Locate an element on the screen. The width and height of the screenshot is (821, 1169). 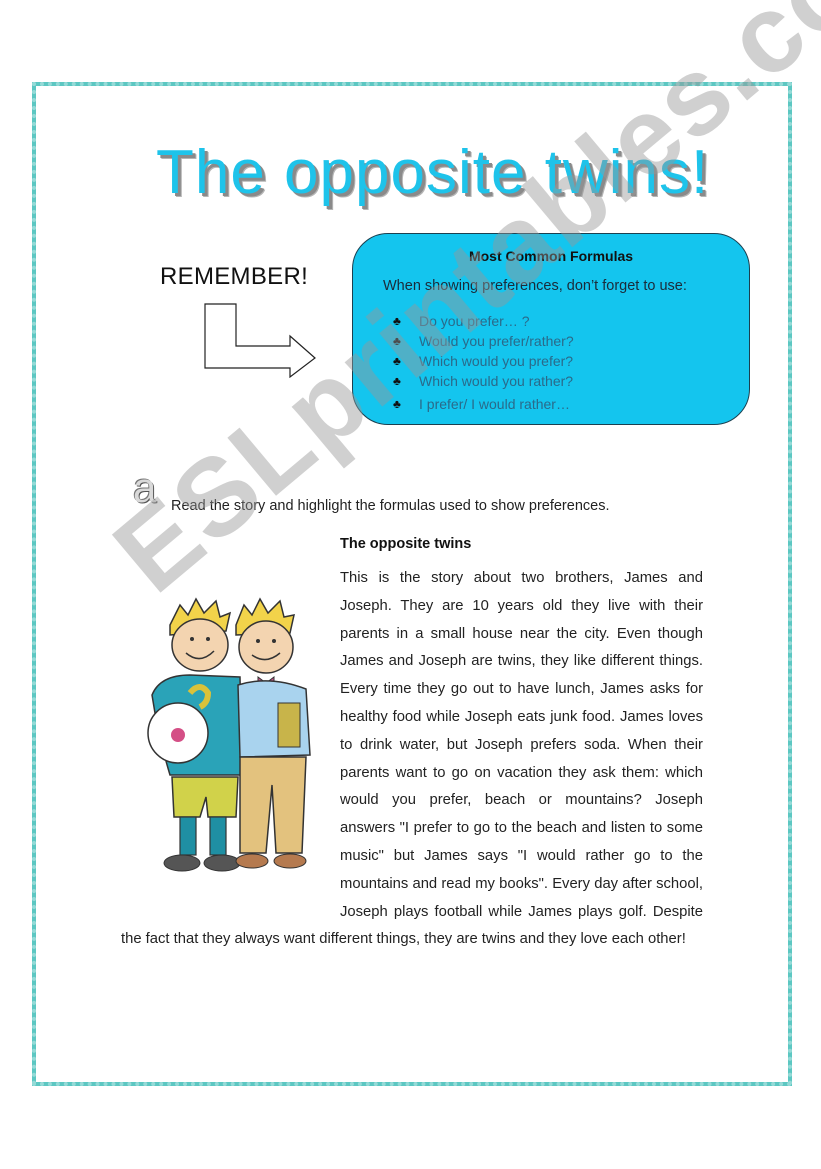
soccer-boy is located at coordinates (195, 734).